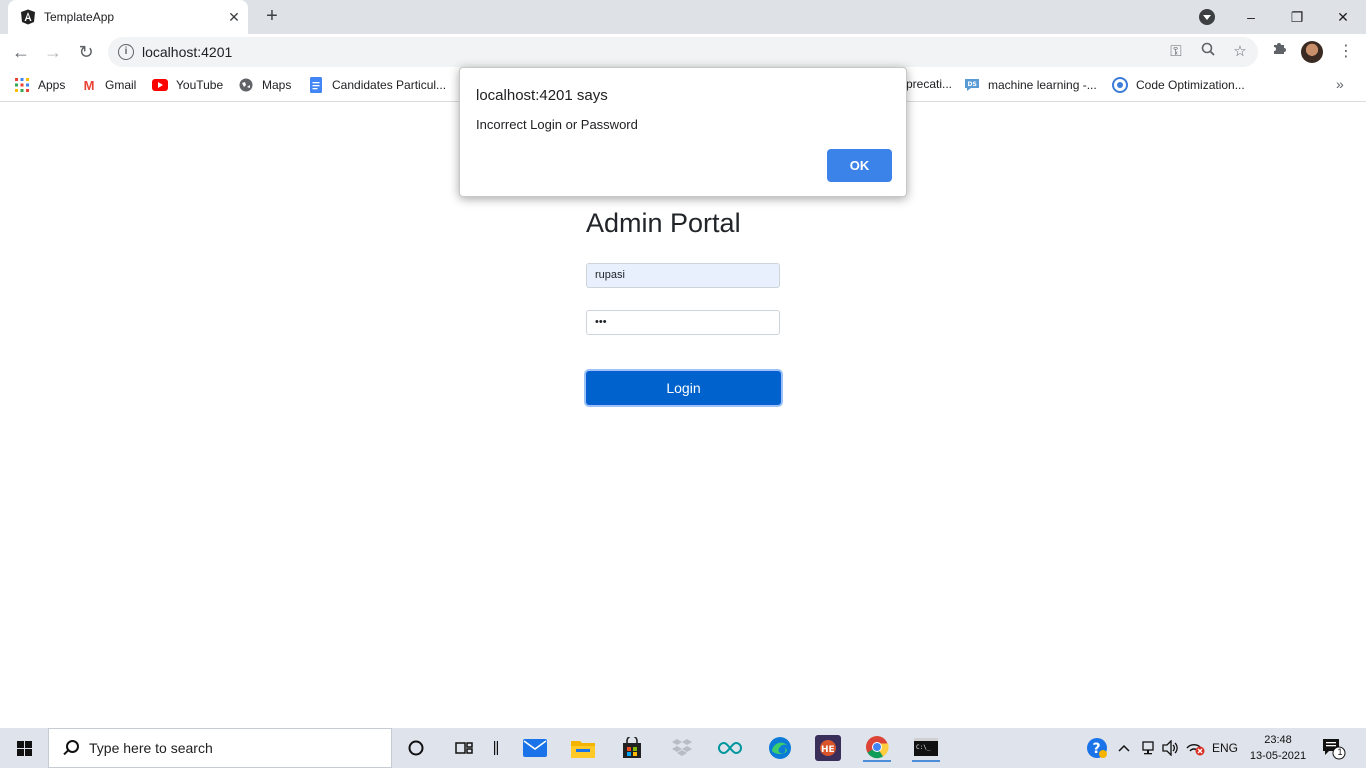 This screenshot has height=768, width=1366. I want to click on terminal-icon: C:\_, so click(926, 748).